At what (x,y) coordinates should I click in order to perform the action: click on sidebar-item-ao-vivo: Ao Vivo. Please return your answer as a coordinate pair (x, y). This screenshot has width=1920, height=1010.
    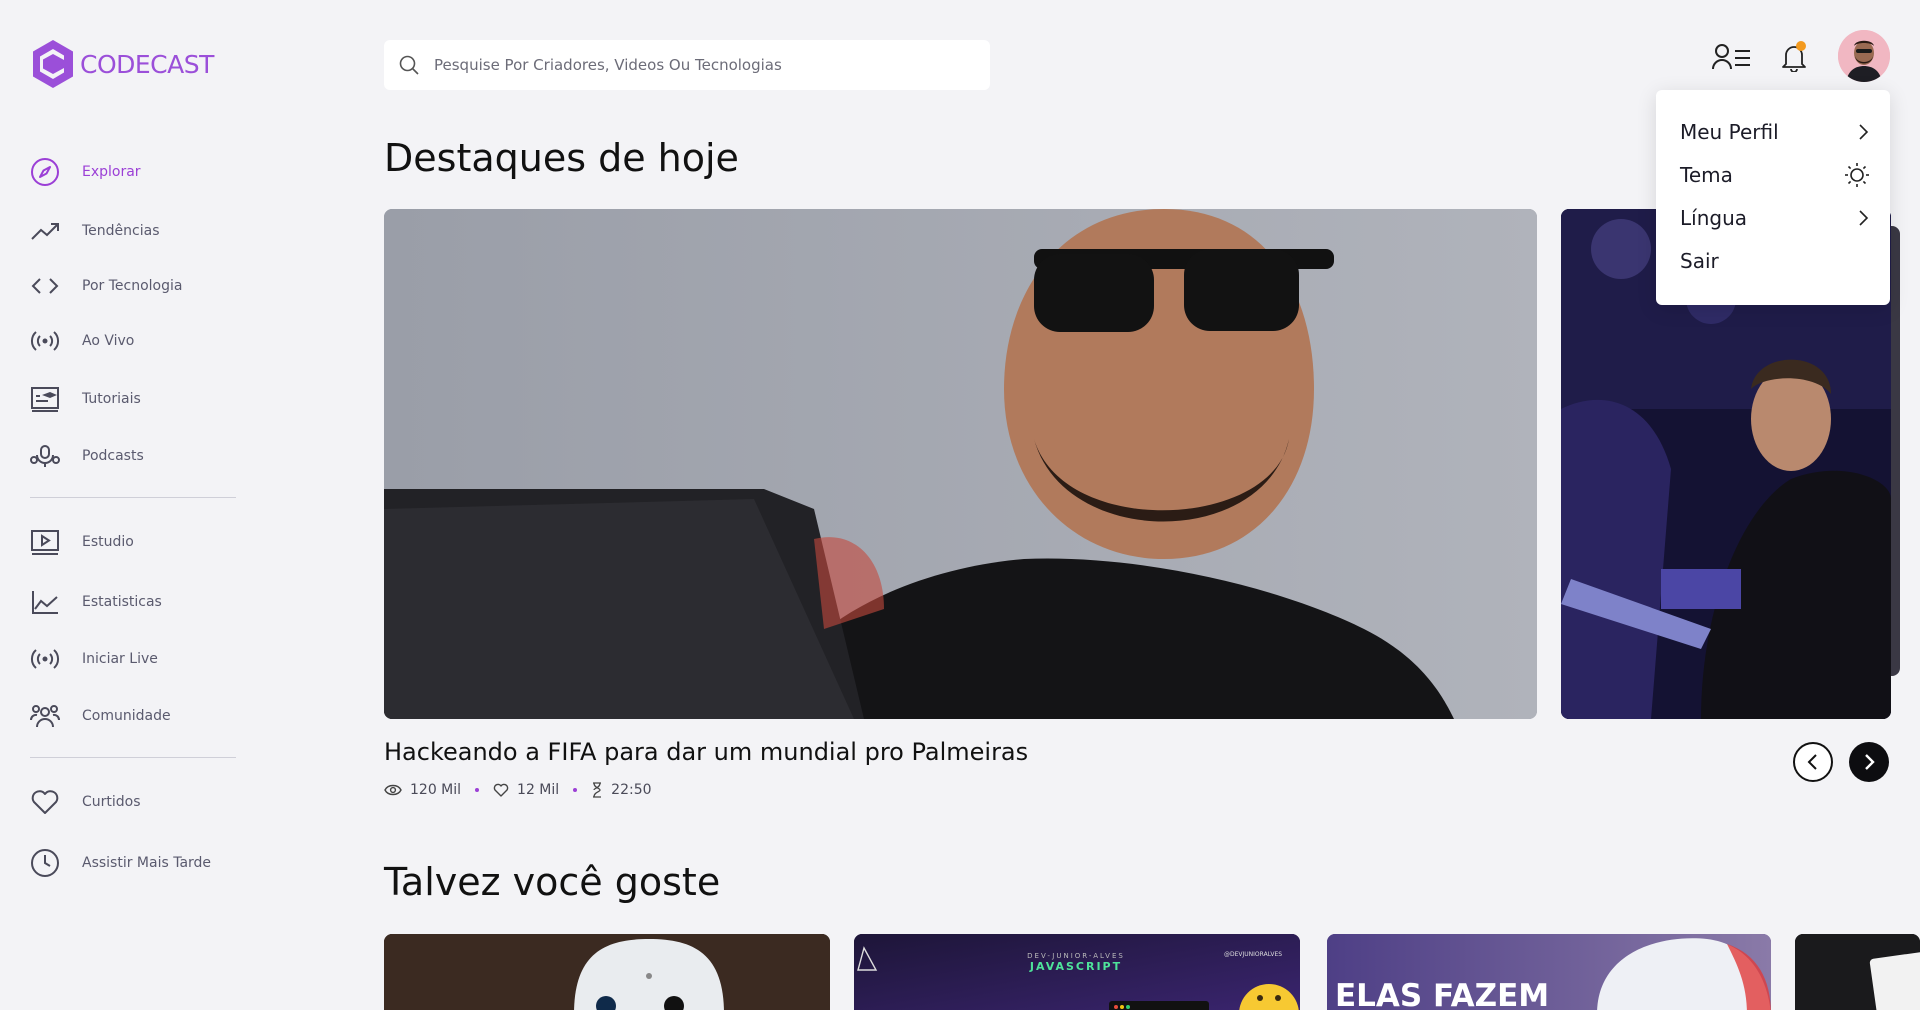
    Looking at the image, I should click on (133, 341).